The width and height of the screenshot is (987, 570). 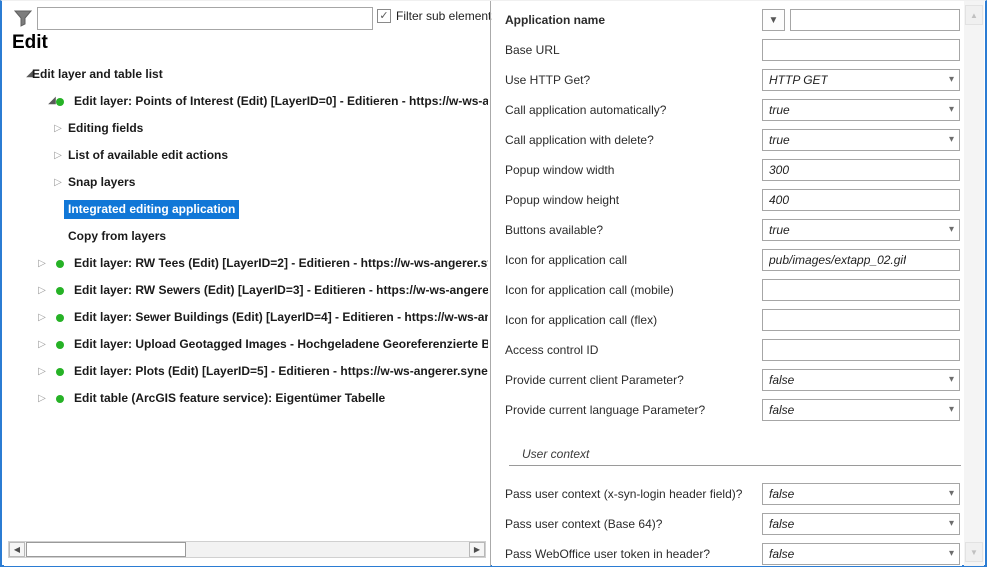 What do you see at coordinates (148, 155) in the screenshot?
I see `tree-item-label: List of available edit actions` at bounding box center [148, 155].